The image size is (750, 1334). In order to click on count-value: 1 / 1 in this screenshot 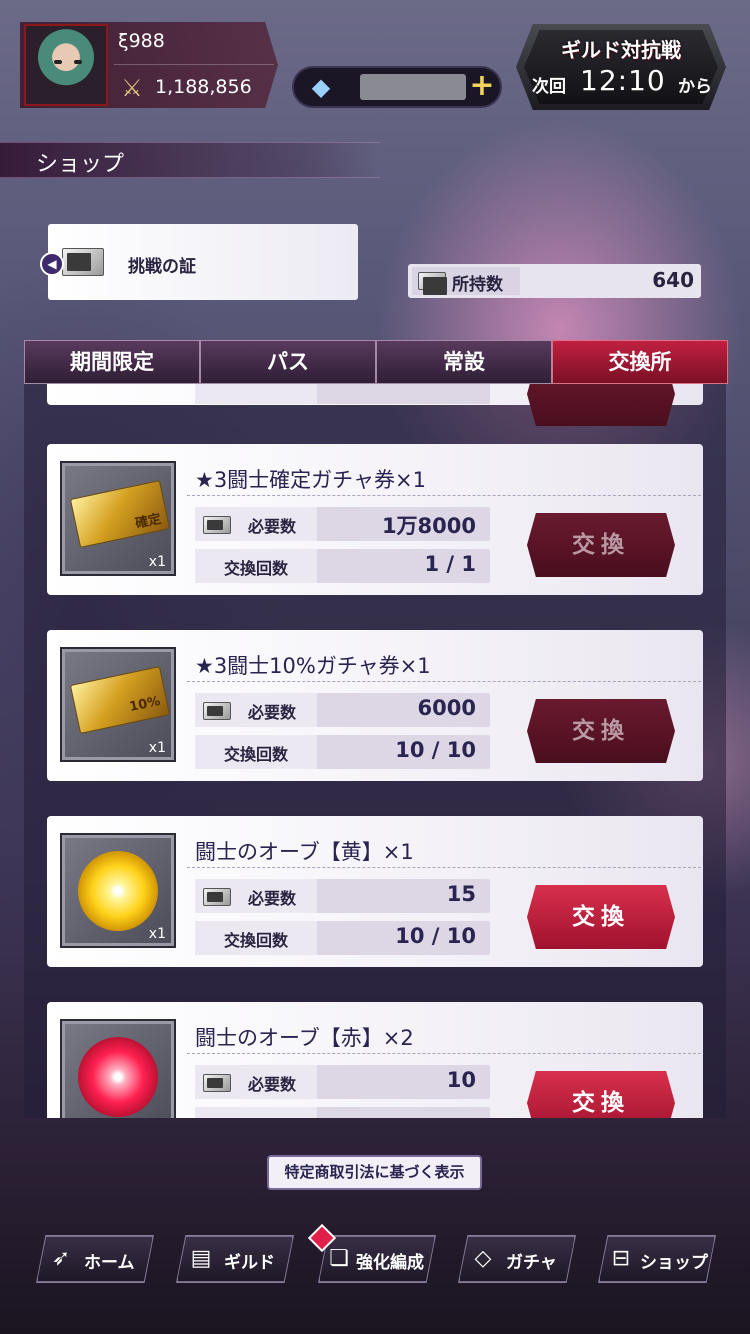, I will do `click(450, 564)`.